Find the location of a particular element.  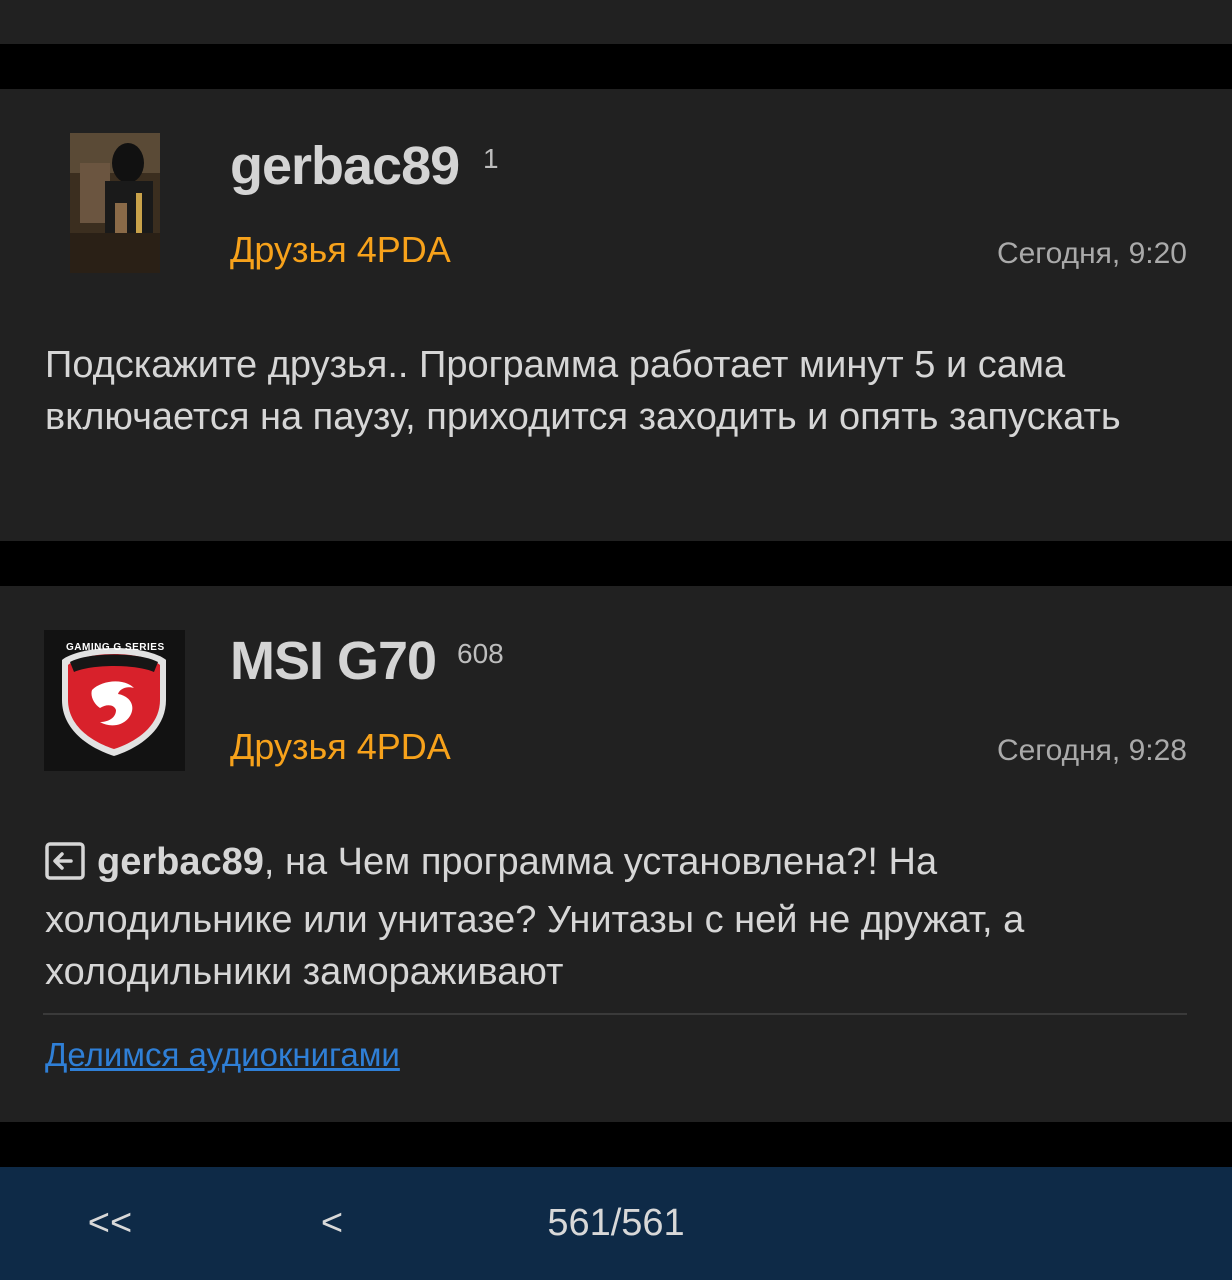

avatar-badge-text: GAMING G SERIES is located at coordinates (115, 647).